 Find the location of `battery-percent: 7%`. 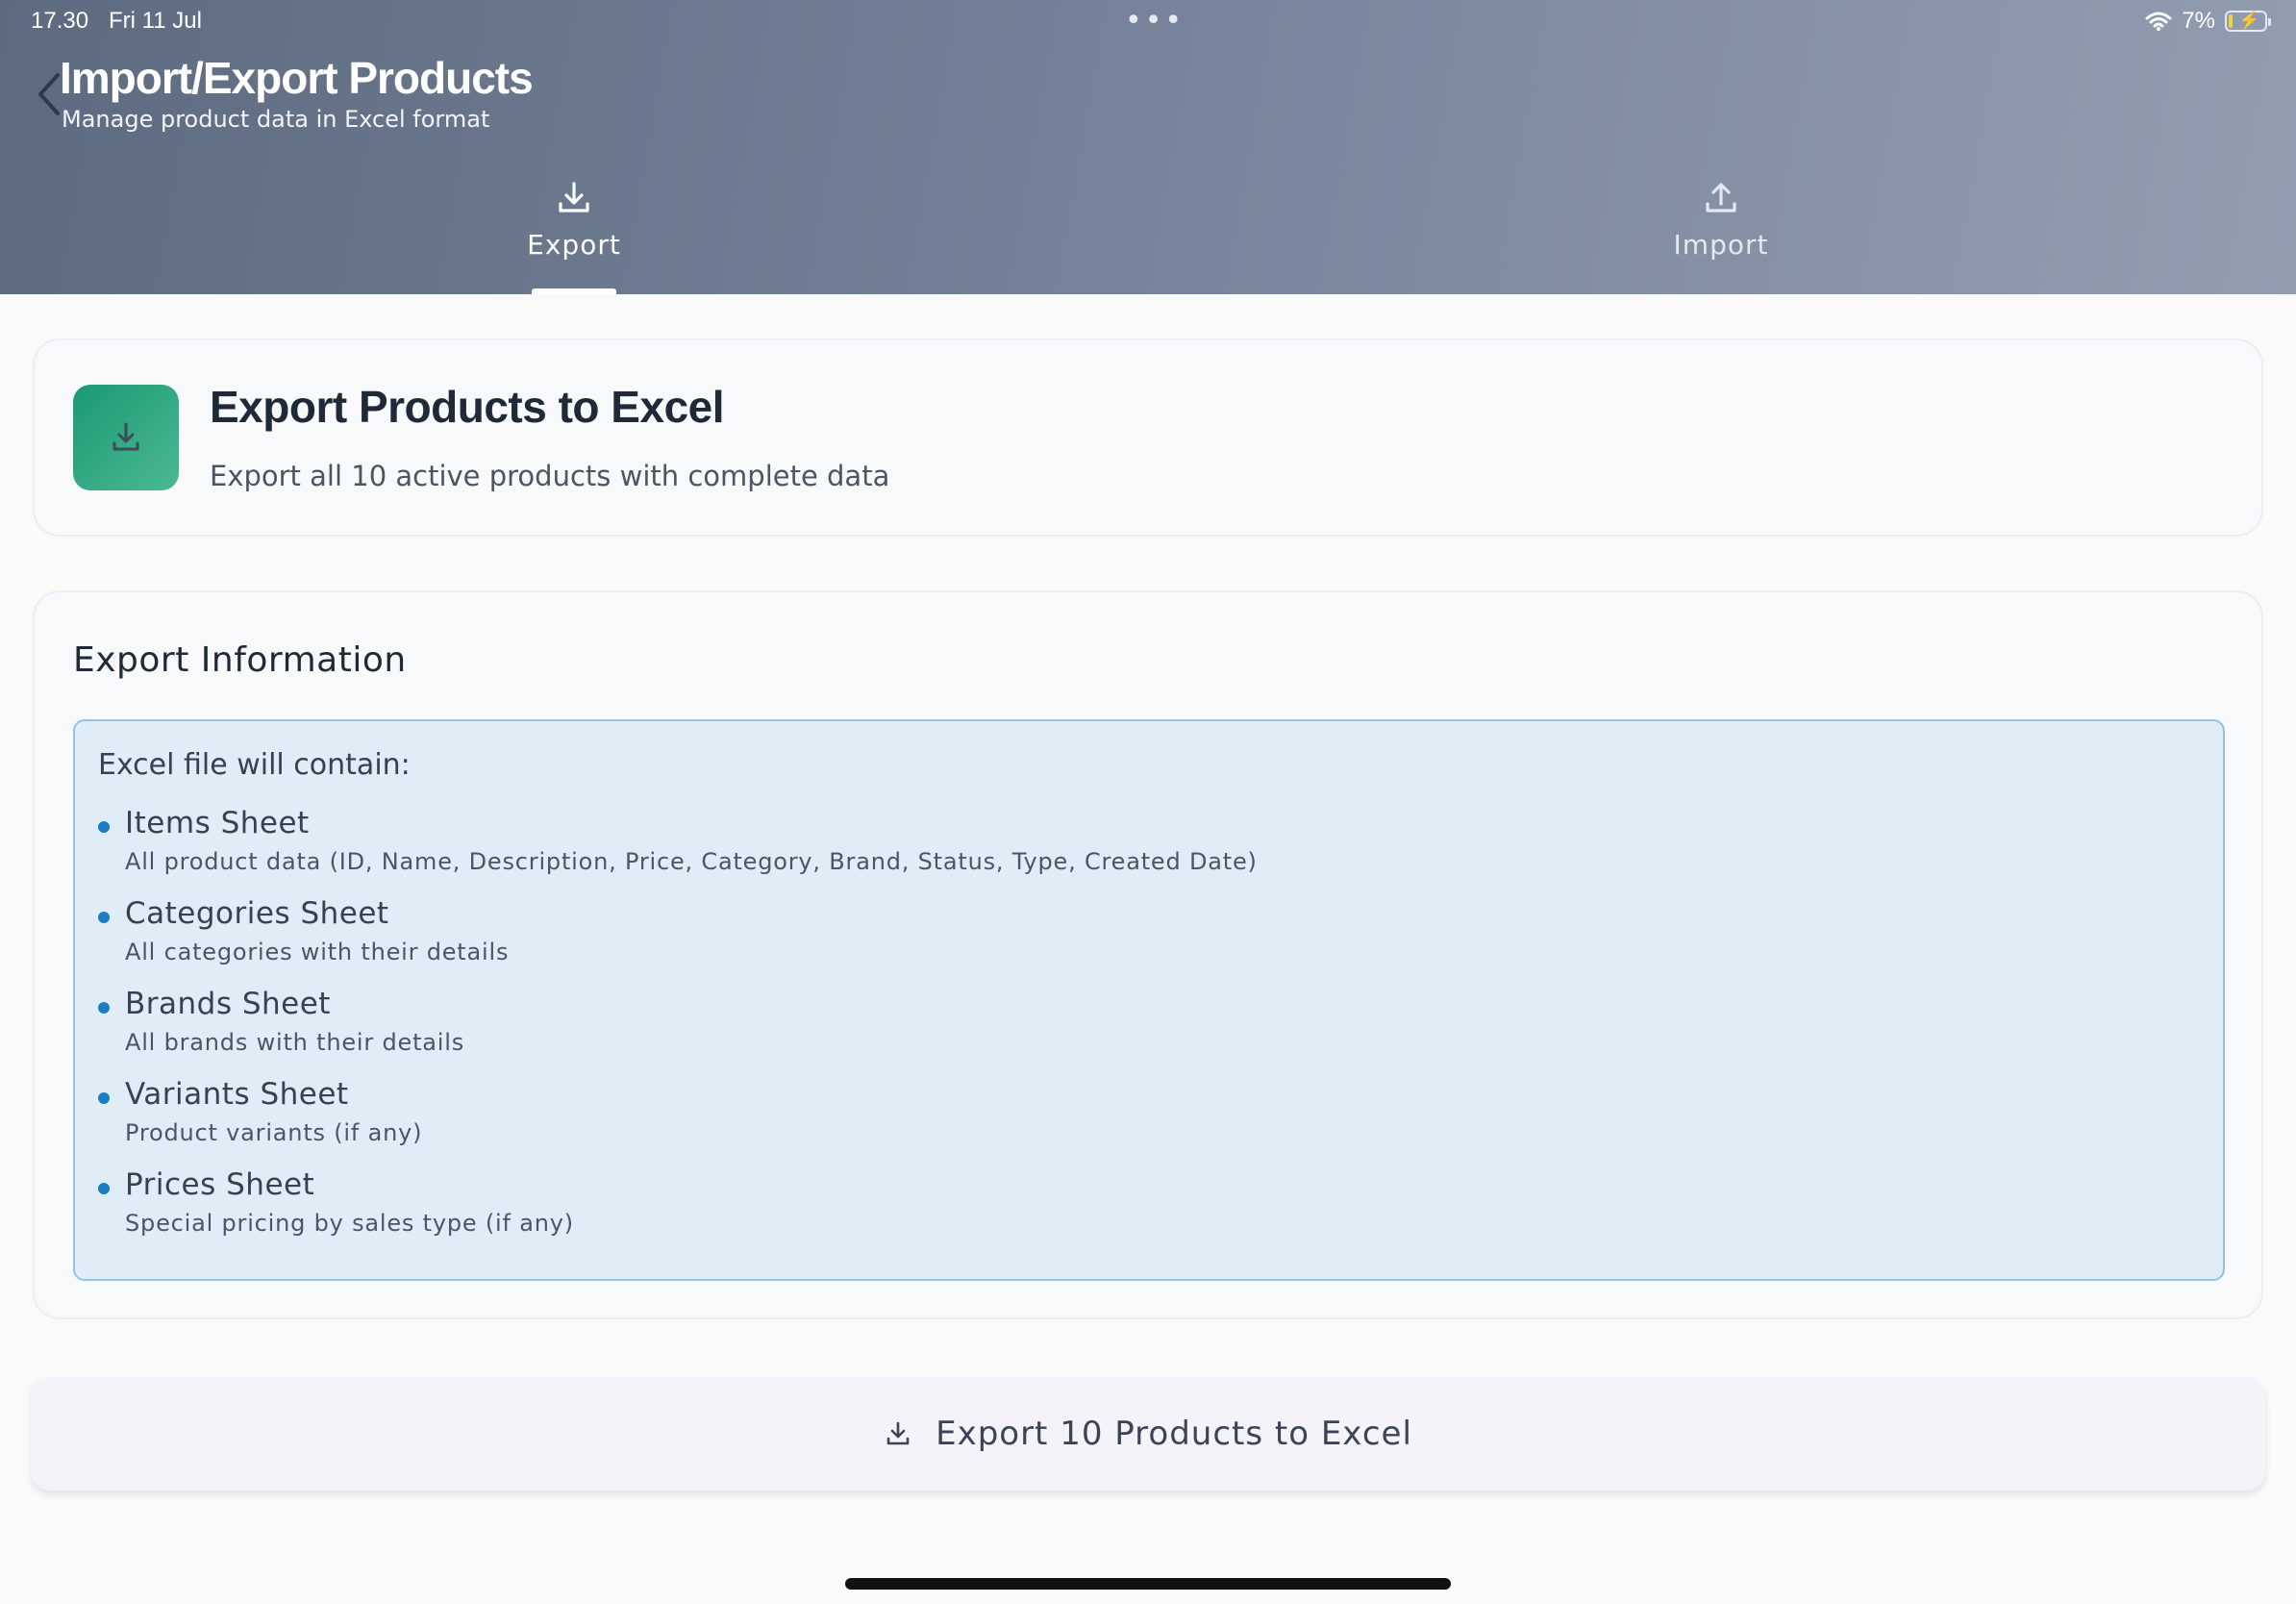

battery-percent: 7% is located at coordinates (2198, 21).